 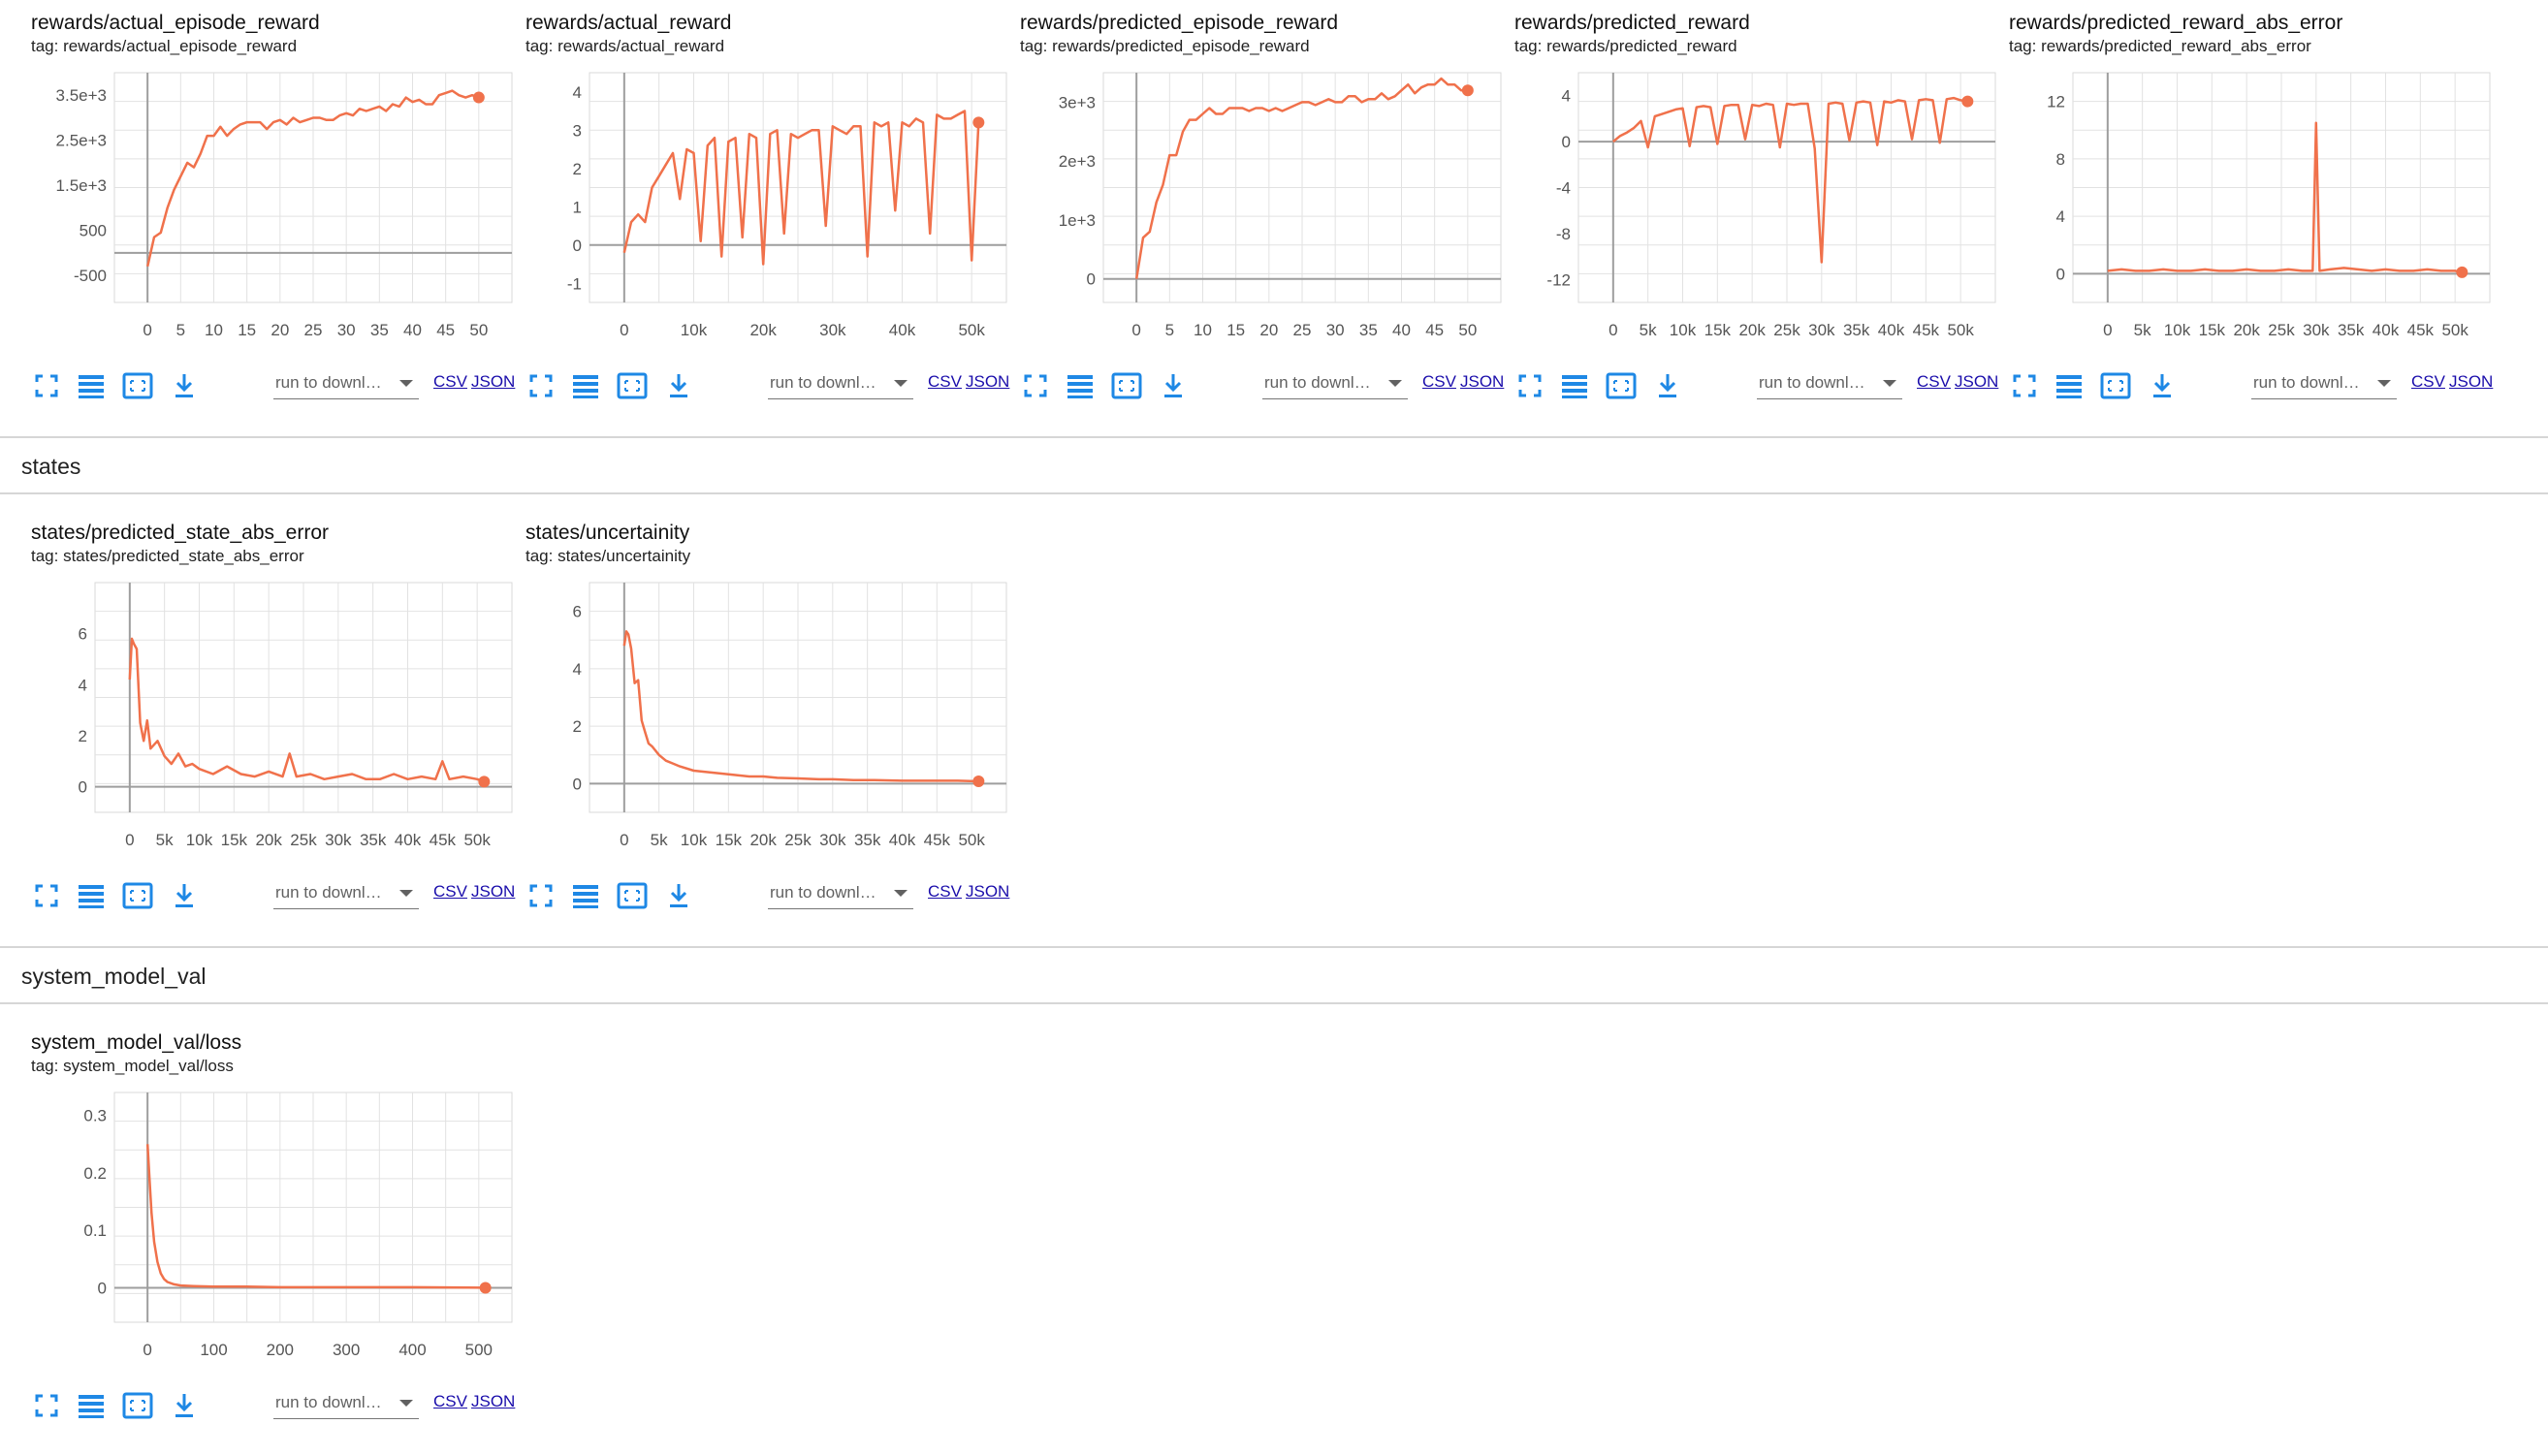 I want to click on system-model-val-section-header: system_model_val, so click(x=1274, y=978).